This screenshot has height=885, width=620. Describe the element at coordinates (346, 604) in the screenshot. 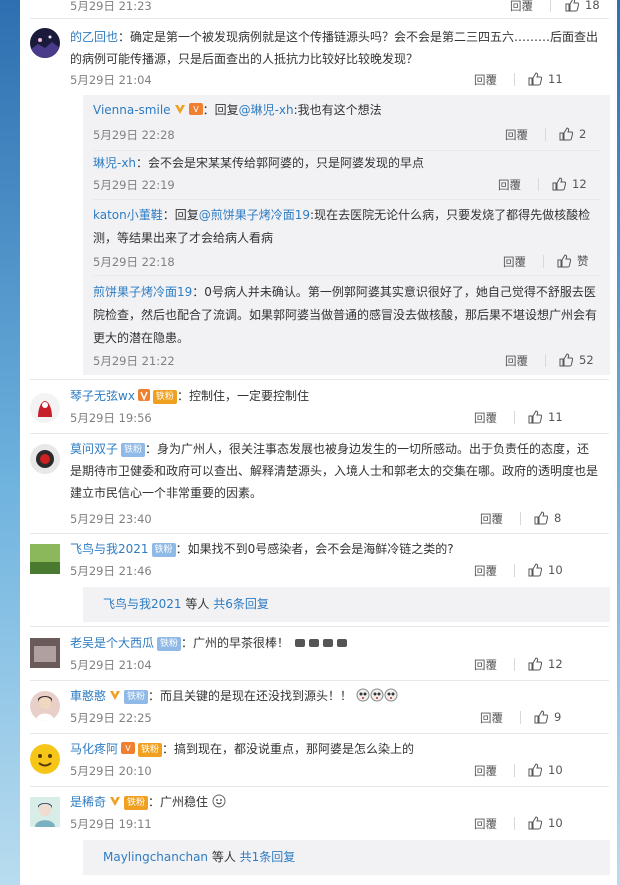

I see `more-replies-bar: 飞鸟与我2021 等人 共6条回复` at that location.